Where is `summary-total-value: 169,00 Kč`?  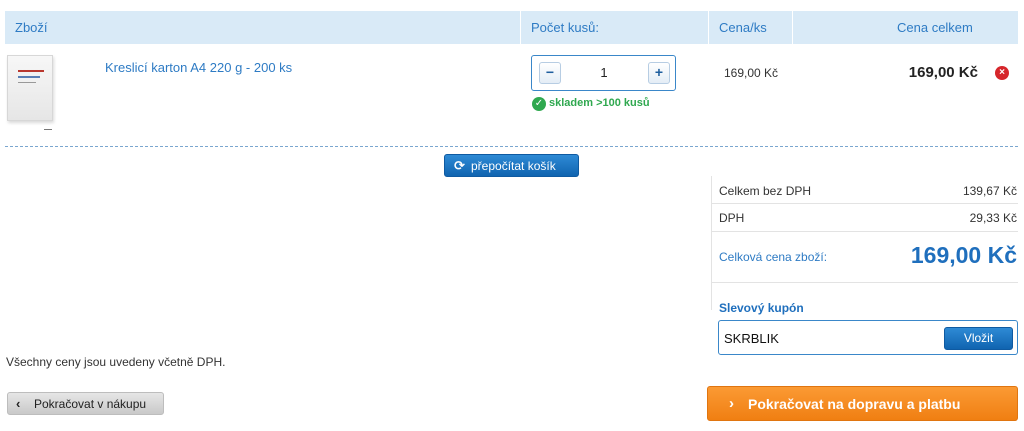
summary-total-value: 169,00 Kč is located at coordinates (963, 255).